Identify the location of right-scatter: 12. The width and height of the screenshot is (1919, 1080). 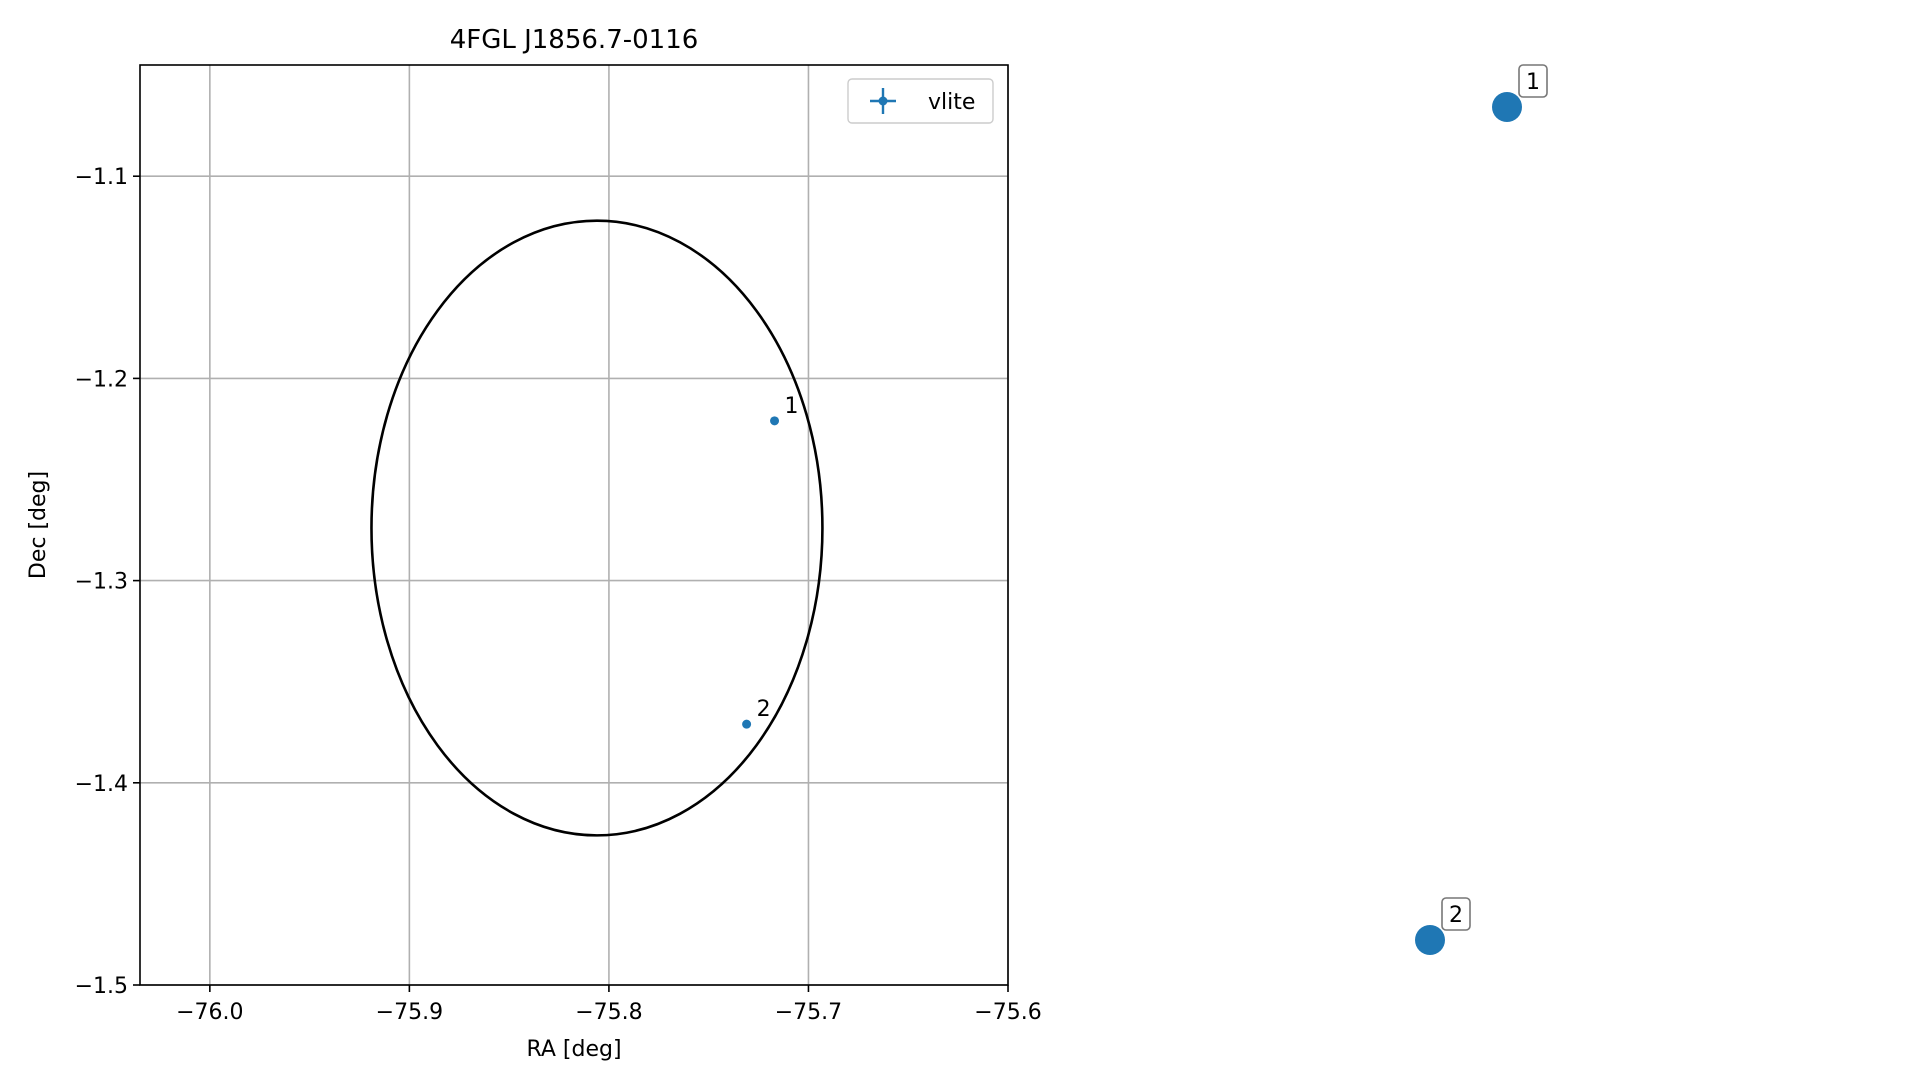
(1481, 509).